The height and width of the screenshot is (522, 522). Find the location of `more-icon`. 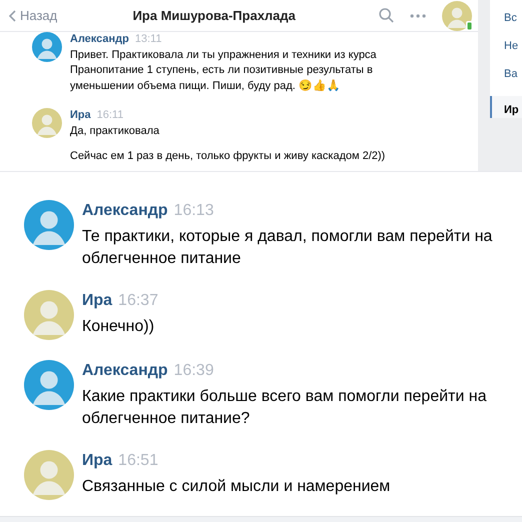

more-icon is located at coordinates (418, 16).